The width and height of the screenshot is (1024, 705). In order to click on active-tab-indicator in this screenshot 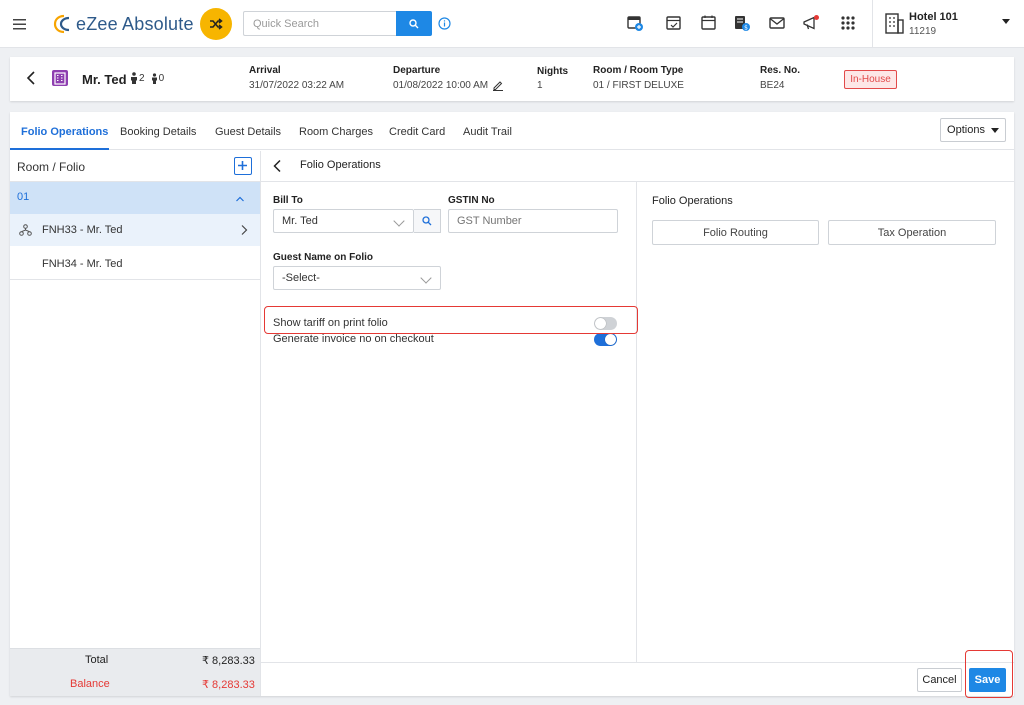, I will do `click(59, 149)`.